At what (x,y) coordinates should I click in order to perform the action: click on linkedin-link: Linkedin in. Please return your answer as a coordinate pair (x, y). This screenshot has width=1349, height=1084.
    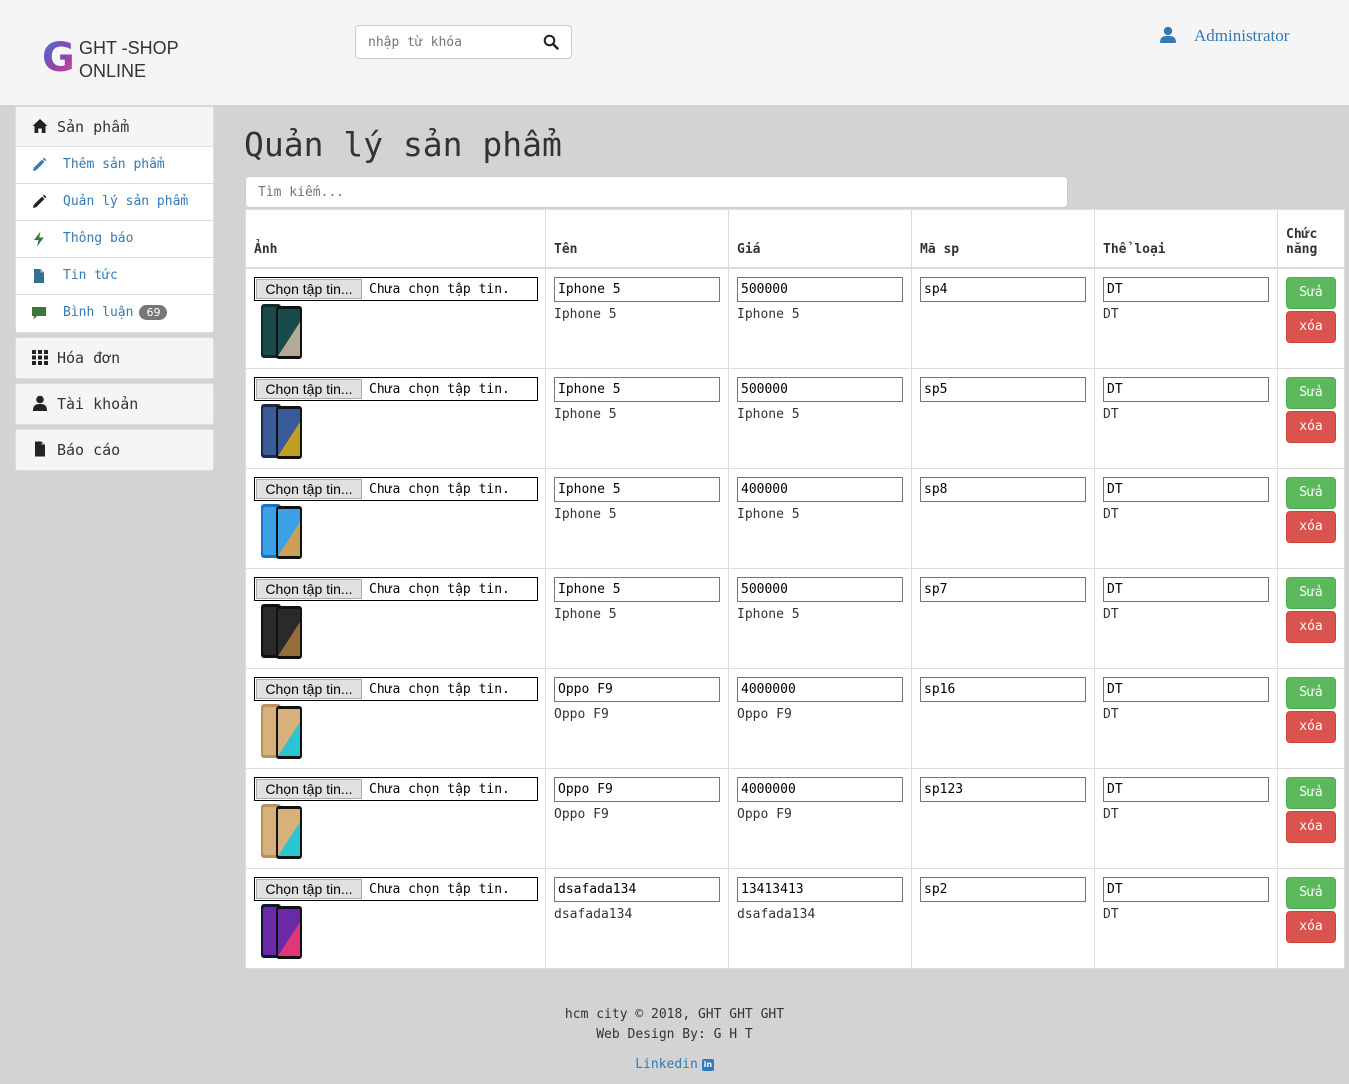
    Looking at the image, I should click on (674, 1065).